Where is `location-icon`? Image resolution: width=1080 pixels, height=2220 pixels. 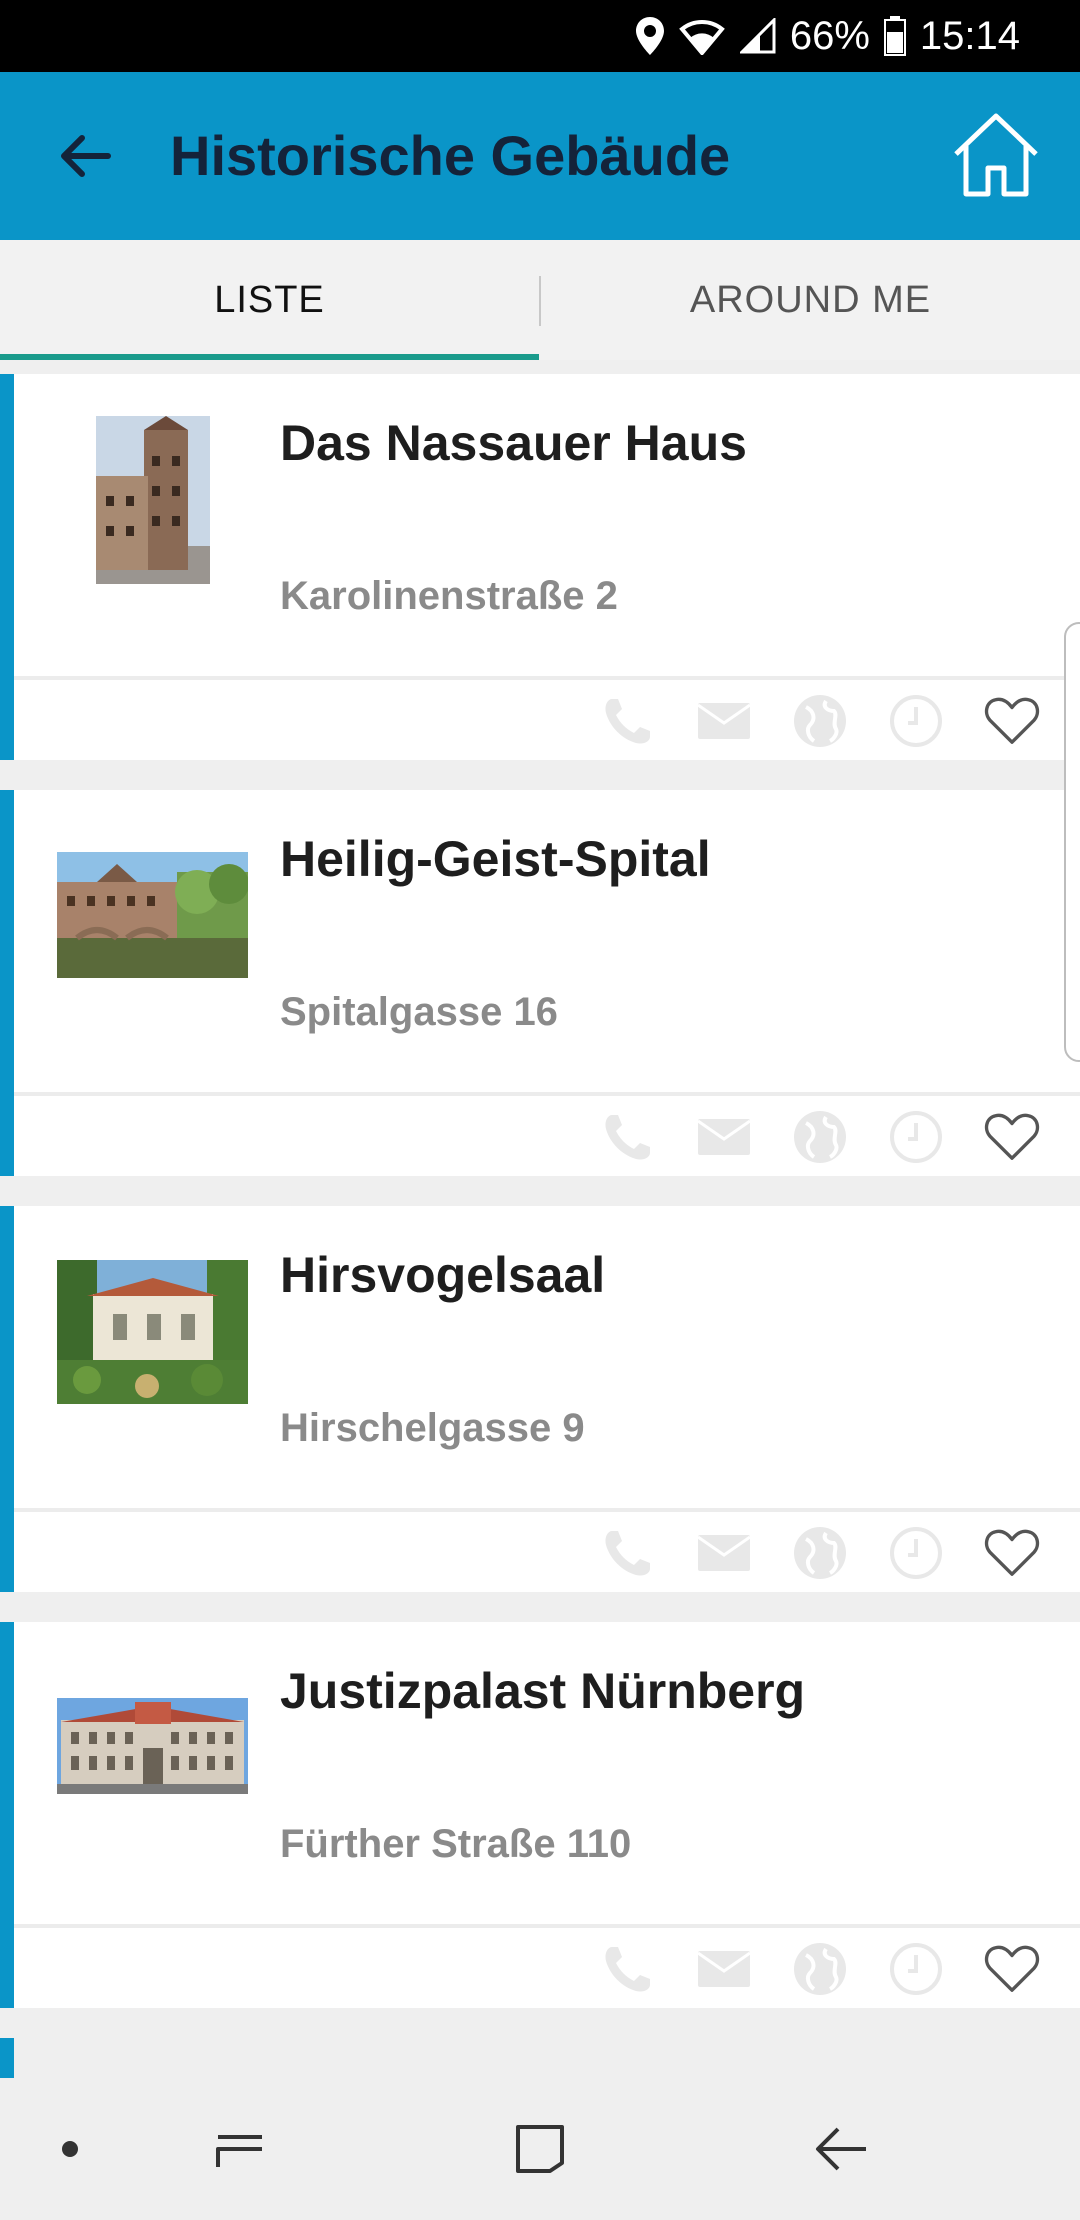
location-icon is located at coordinates (649, 36).